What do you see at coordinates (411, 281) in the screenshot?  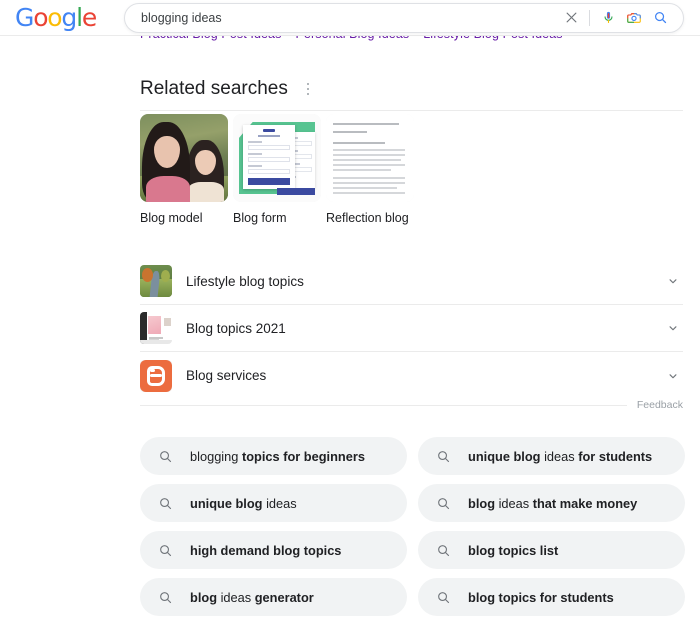 I see `expandable-row-lifestyle-blog-topics: Lifestyle blog topics` at bounding box center [411, 281].